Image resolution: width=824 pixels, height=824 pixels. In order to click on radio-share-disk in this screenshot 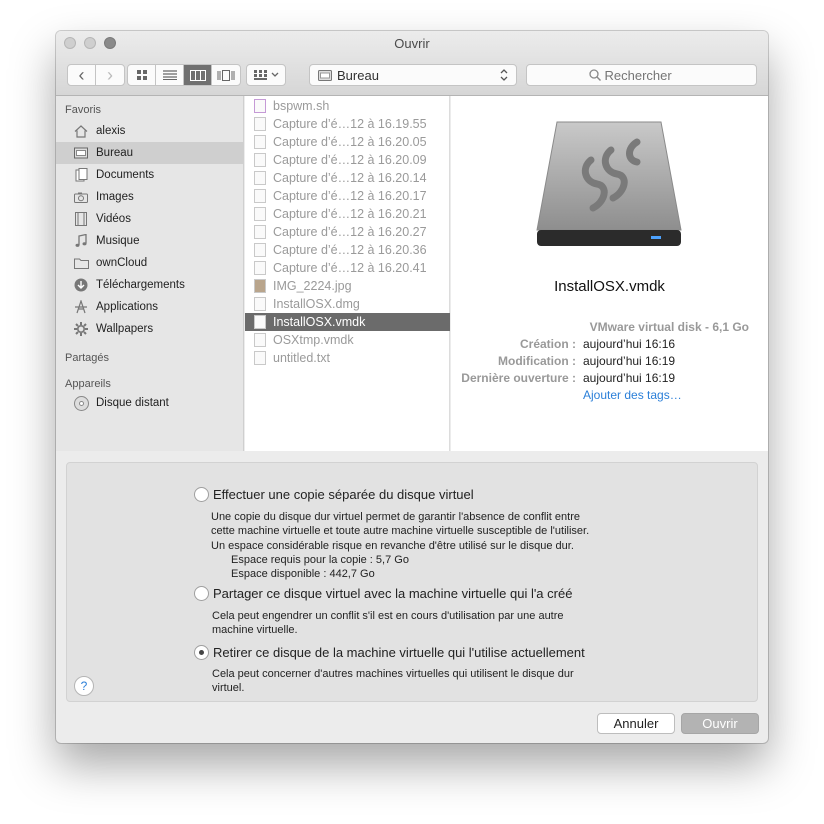, I will do `click(201, 593)`.